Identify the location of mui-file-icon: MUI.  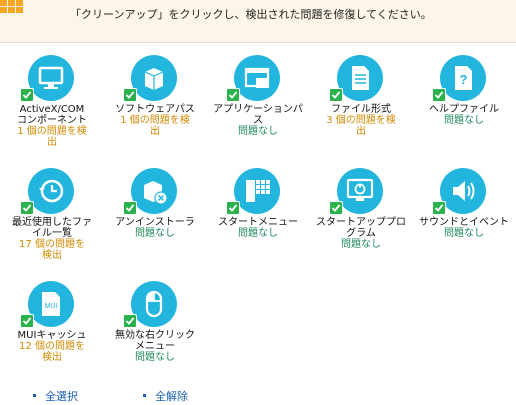
(51, 304).